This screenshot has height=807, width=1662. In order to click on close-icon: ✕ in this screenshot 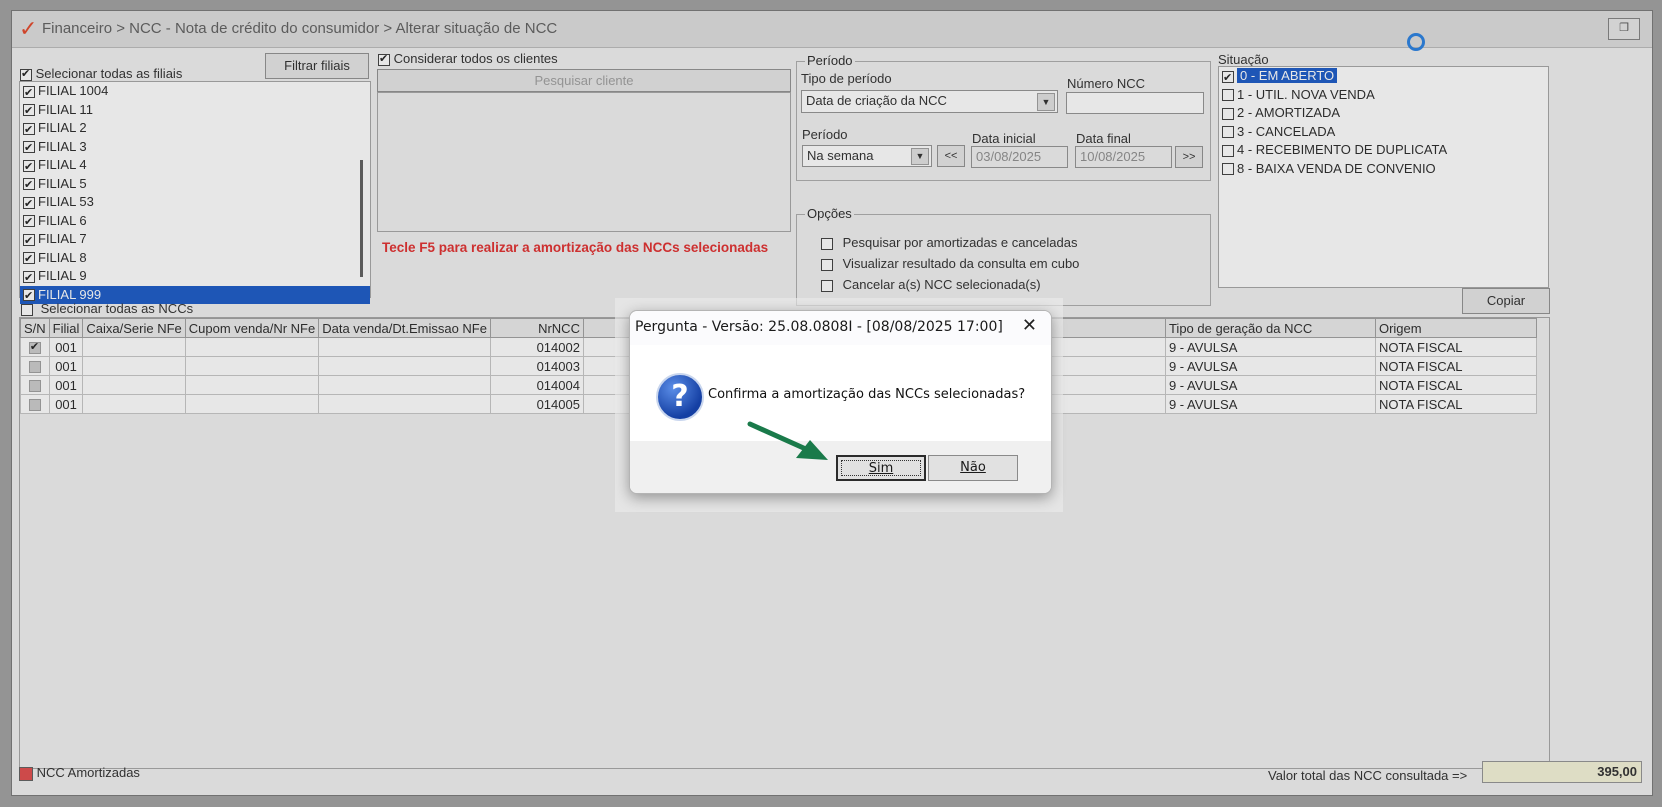, I will do `click(1029, 325)`.